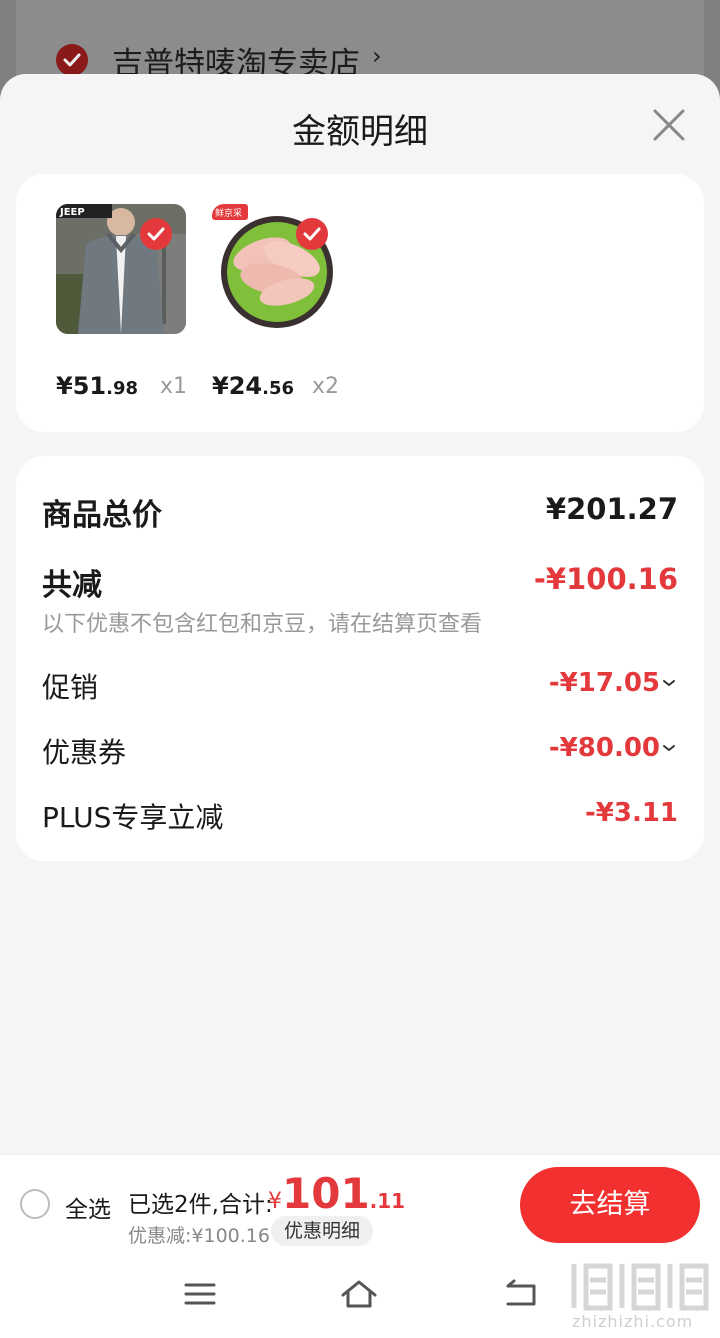 The width and height of the screenshot is (720, 1338). What do you see at coordinates (359, 1294) in the screenshot?
I see `home-icon` at bounding box center [359, 1294].